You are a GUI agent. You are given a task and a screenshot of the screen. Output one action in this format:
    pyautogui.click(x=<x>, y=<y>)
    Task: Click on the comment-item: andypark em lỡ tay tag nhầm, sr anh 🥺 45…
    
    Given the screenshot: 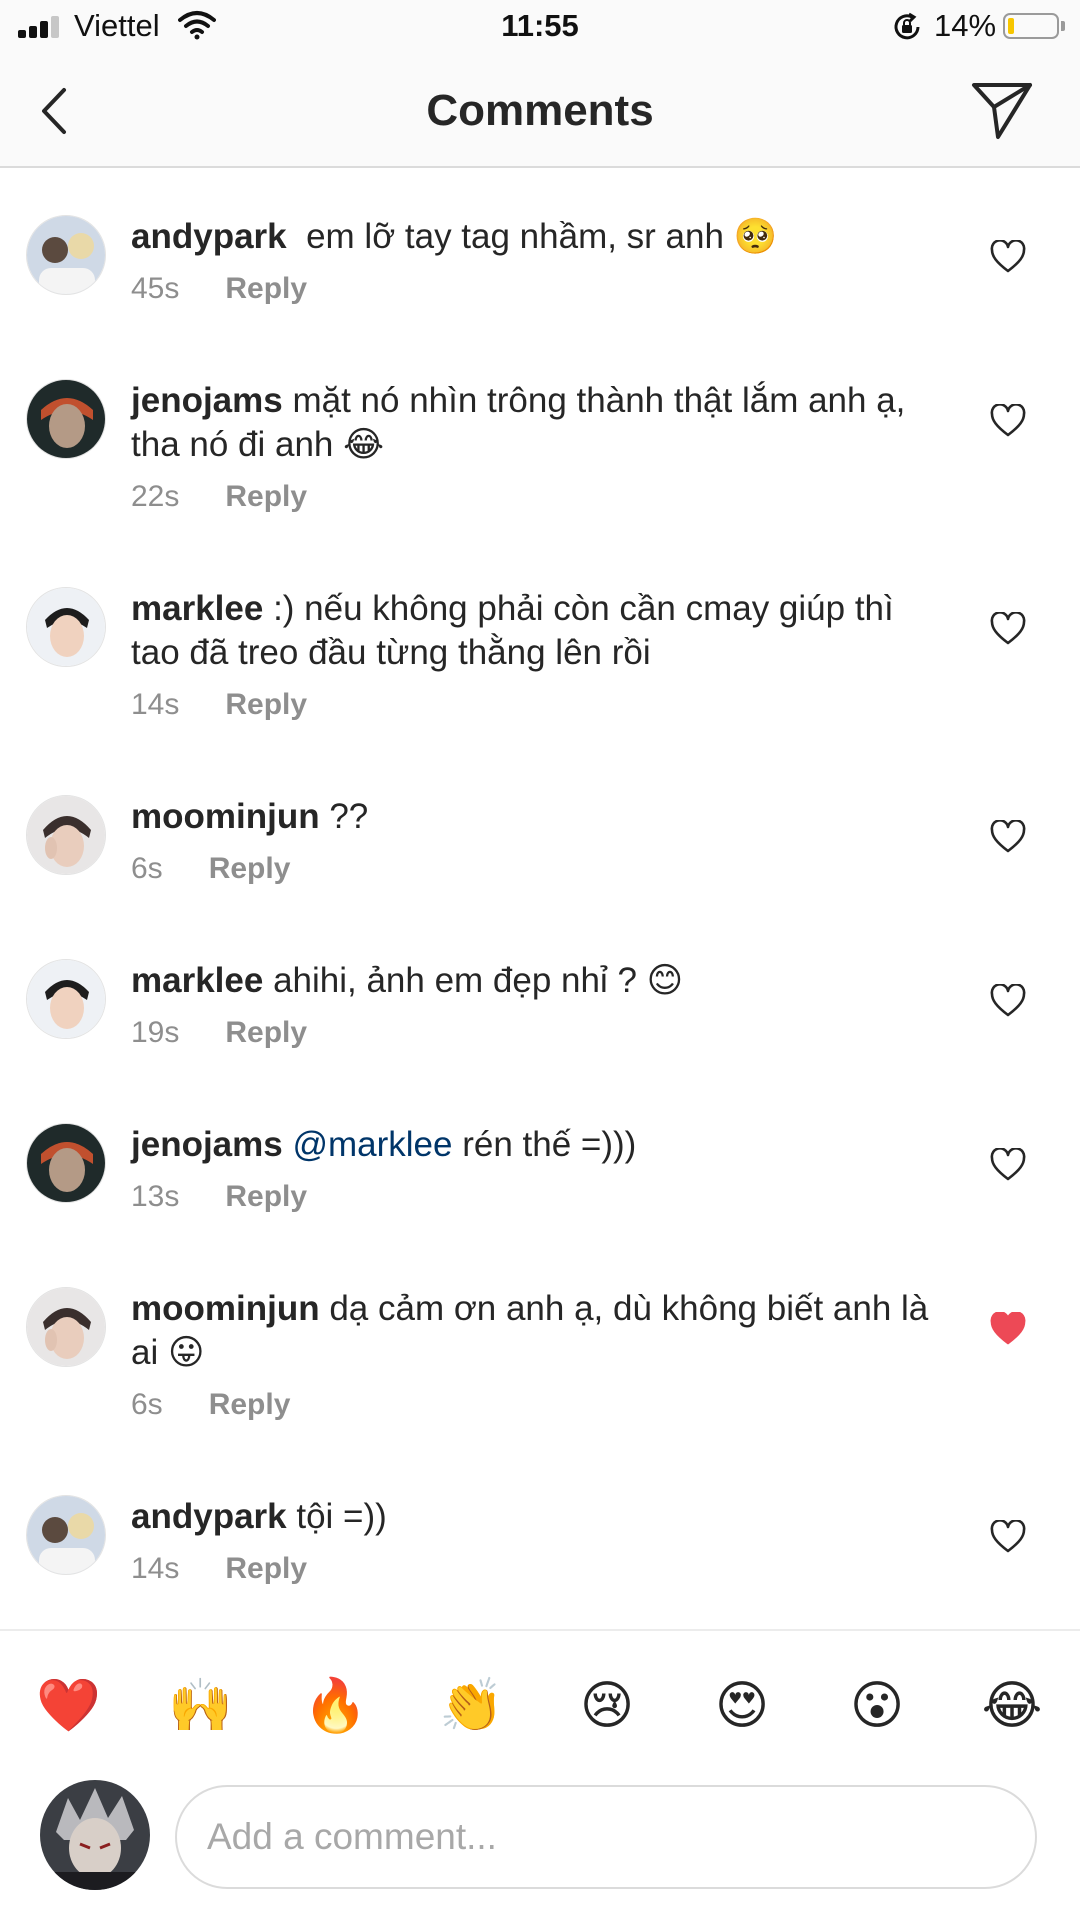 What is the action you would take?
    pyautogui.click(x=540, y=243)
    